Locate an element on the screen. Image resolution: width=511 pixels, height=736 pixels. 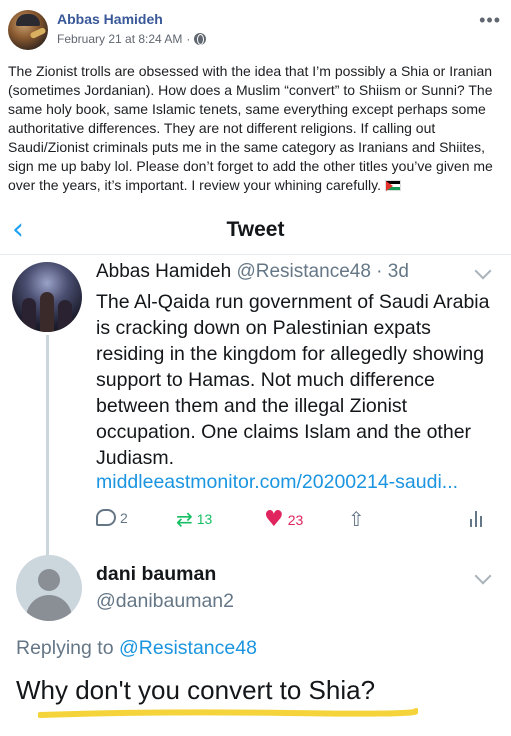
reply-author: dani bauman is located at coordinates (156, 574).